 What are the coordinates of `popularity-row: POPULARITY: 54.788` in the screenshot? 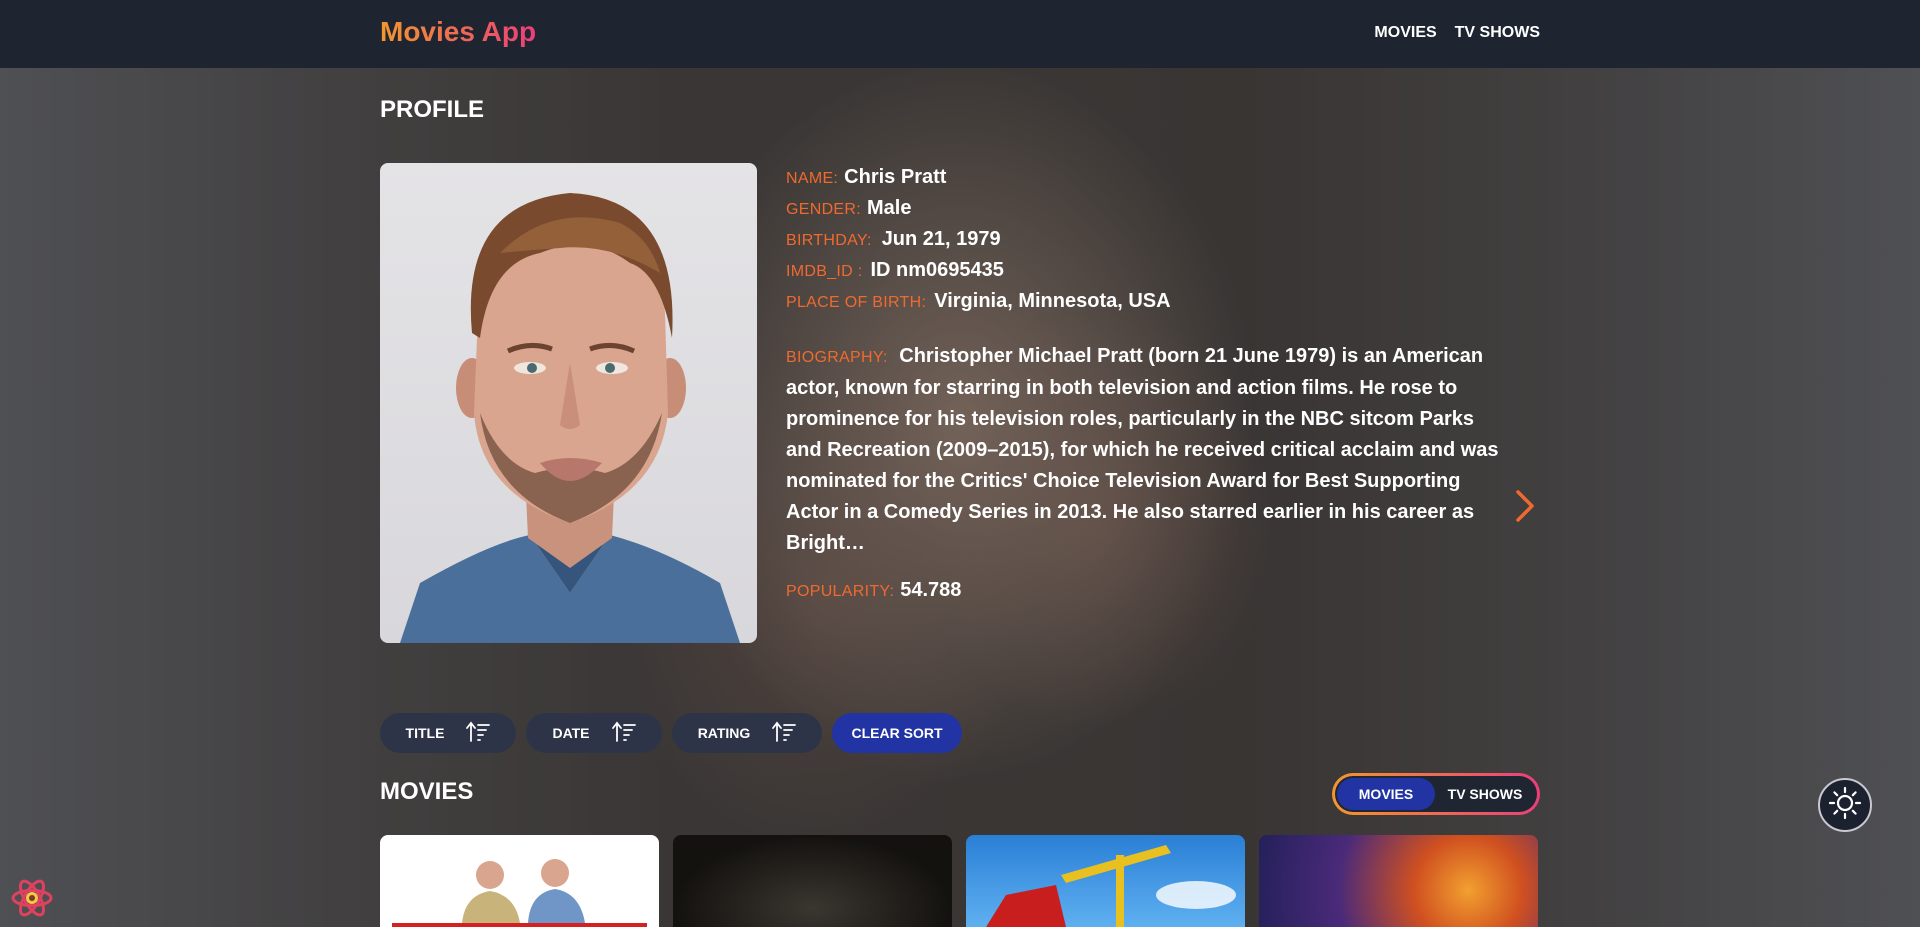 It's located at (1146, 594).